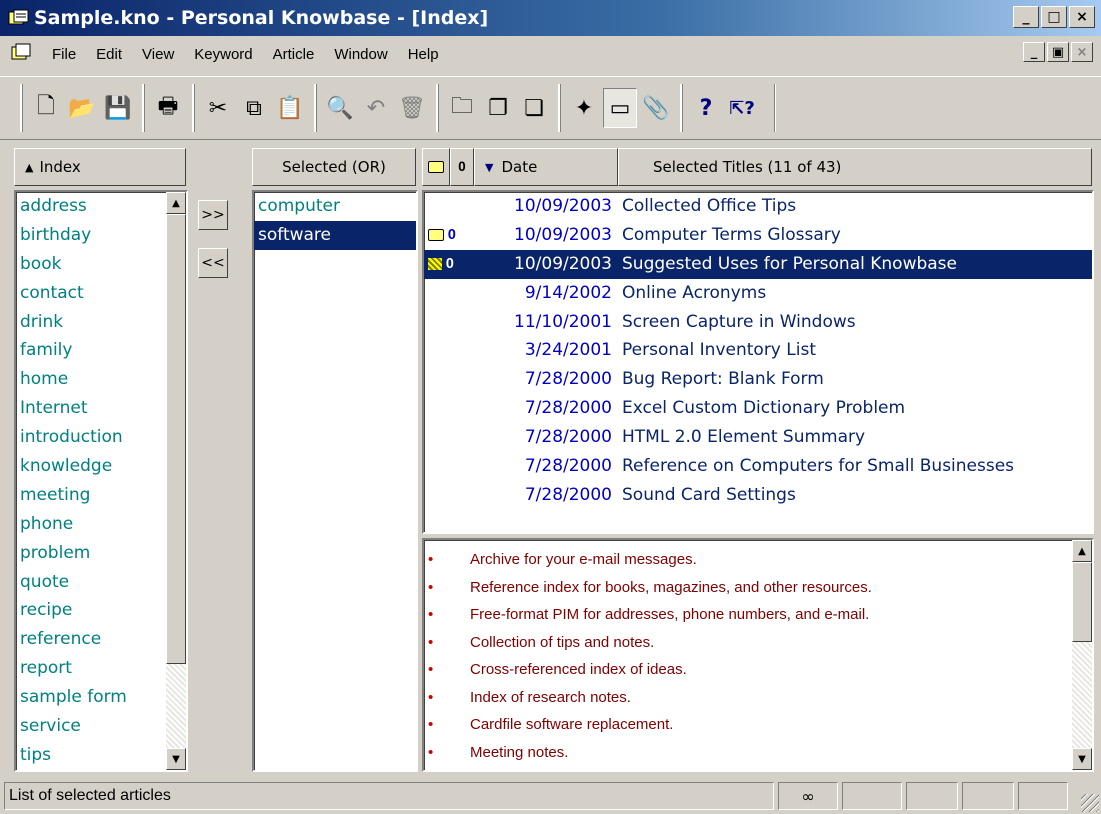 The height and width of the screenshot is (814, 1101). Describe the element at coordinates (82, 108) in the screenshot. I see `open-folder-icon: 📂` at that location.